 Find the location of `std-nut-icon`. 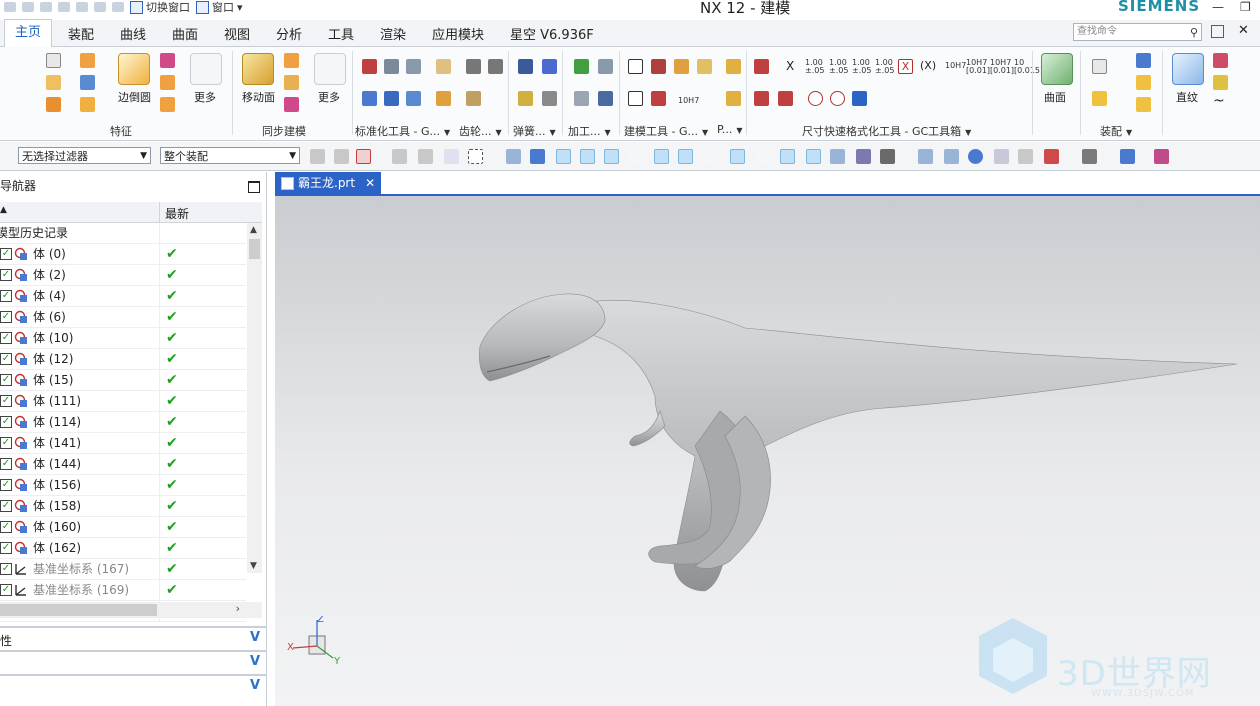

std-nut-icon is located at coordinates (391, 98).